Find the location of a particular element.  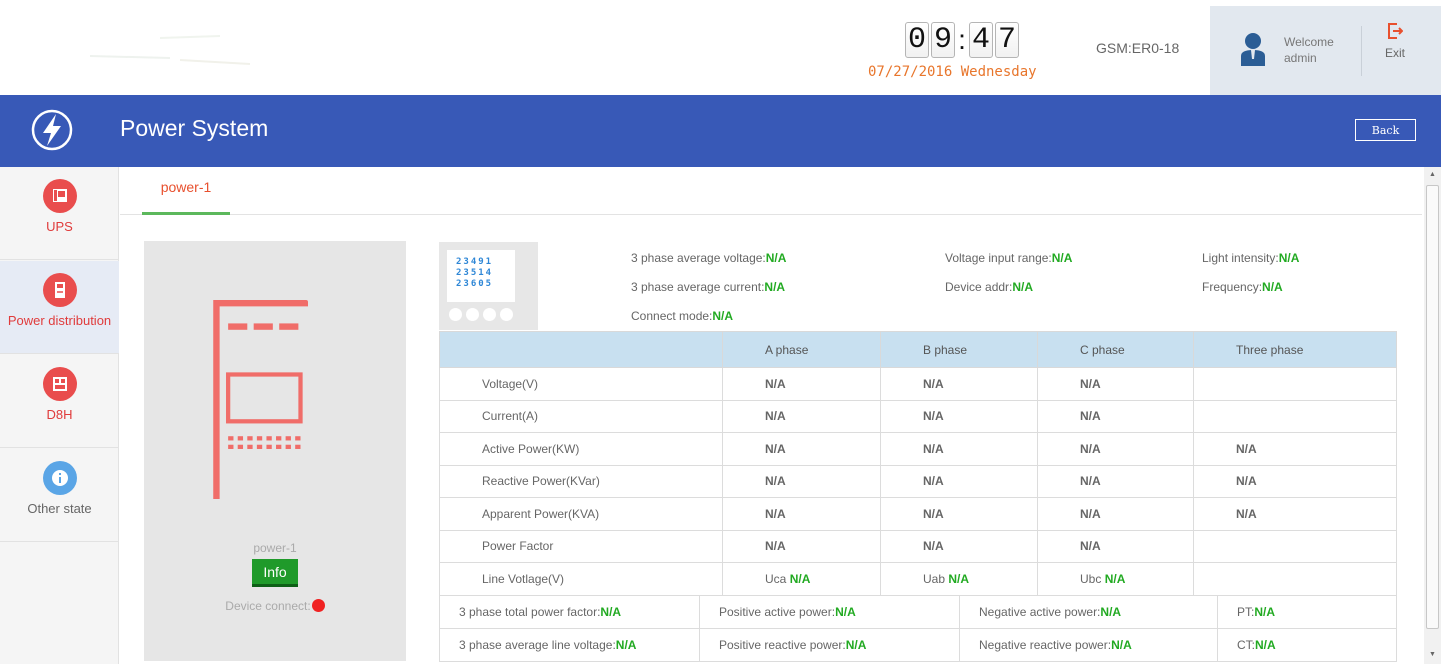

clock-digit: 7 is located at coordinates (1007, 40).